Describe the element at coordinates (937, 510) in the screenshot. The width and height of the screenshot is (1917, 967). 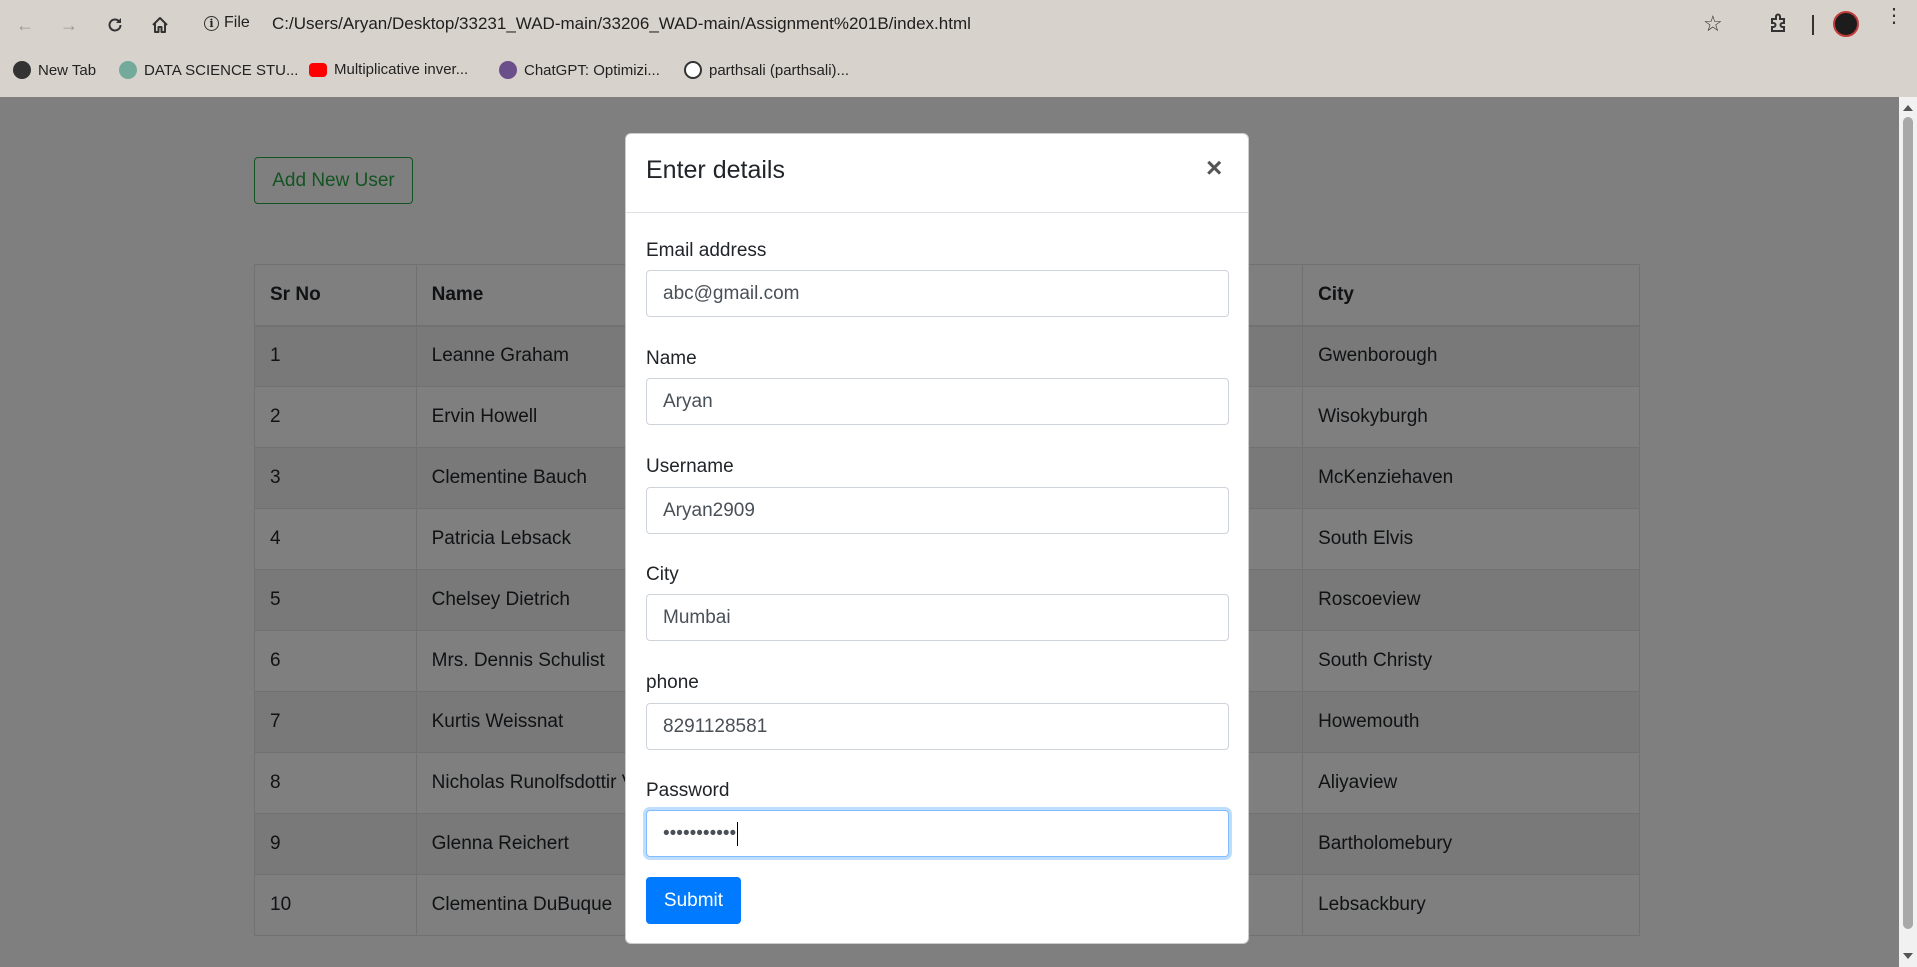
I see `username-field: Aryan2909` at that location.